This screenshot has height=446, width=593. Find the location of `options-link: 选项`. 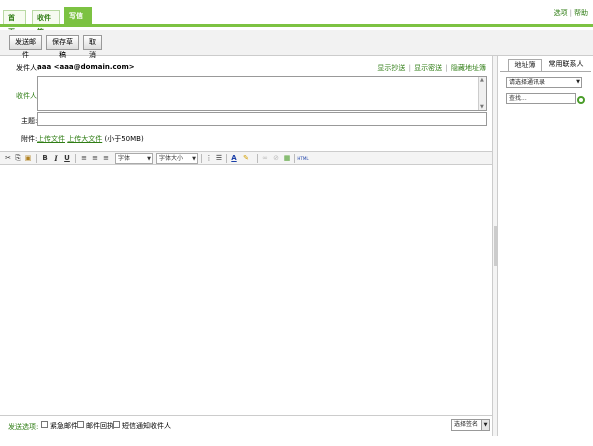

options-link: 选项 is located at coordinates (561, 13).